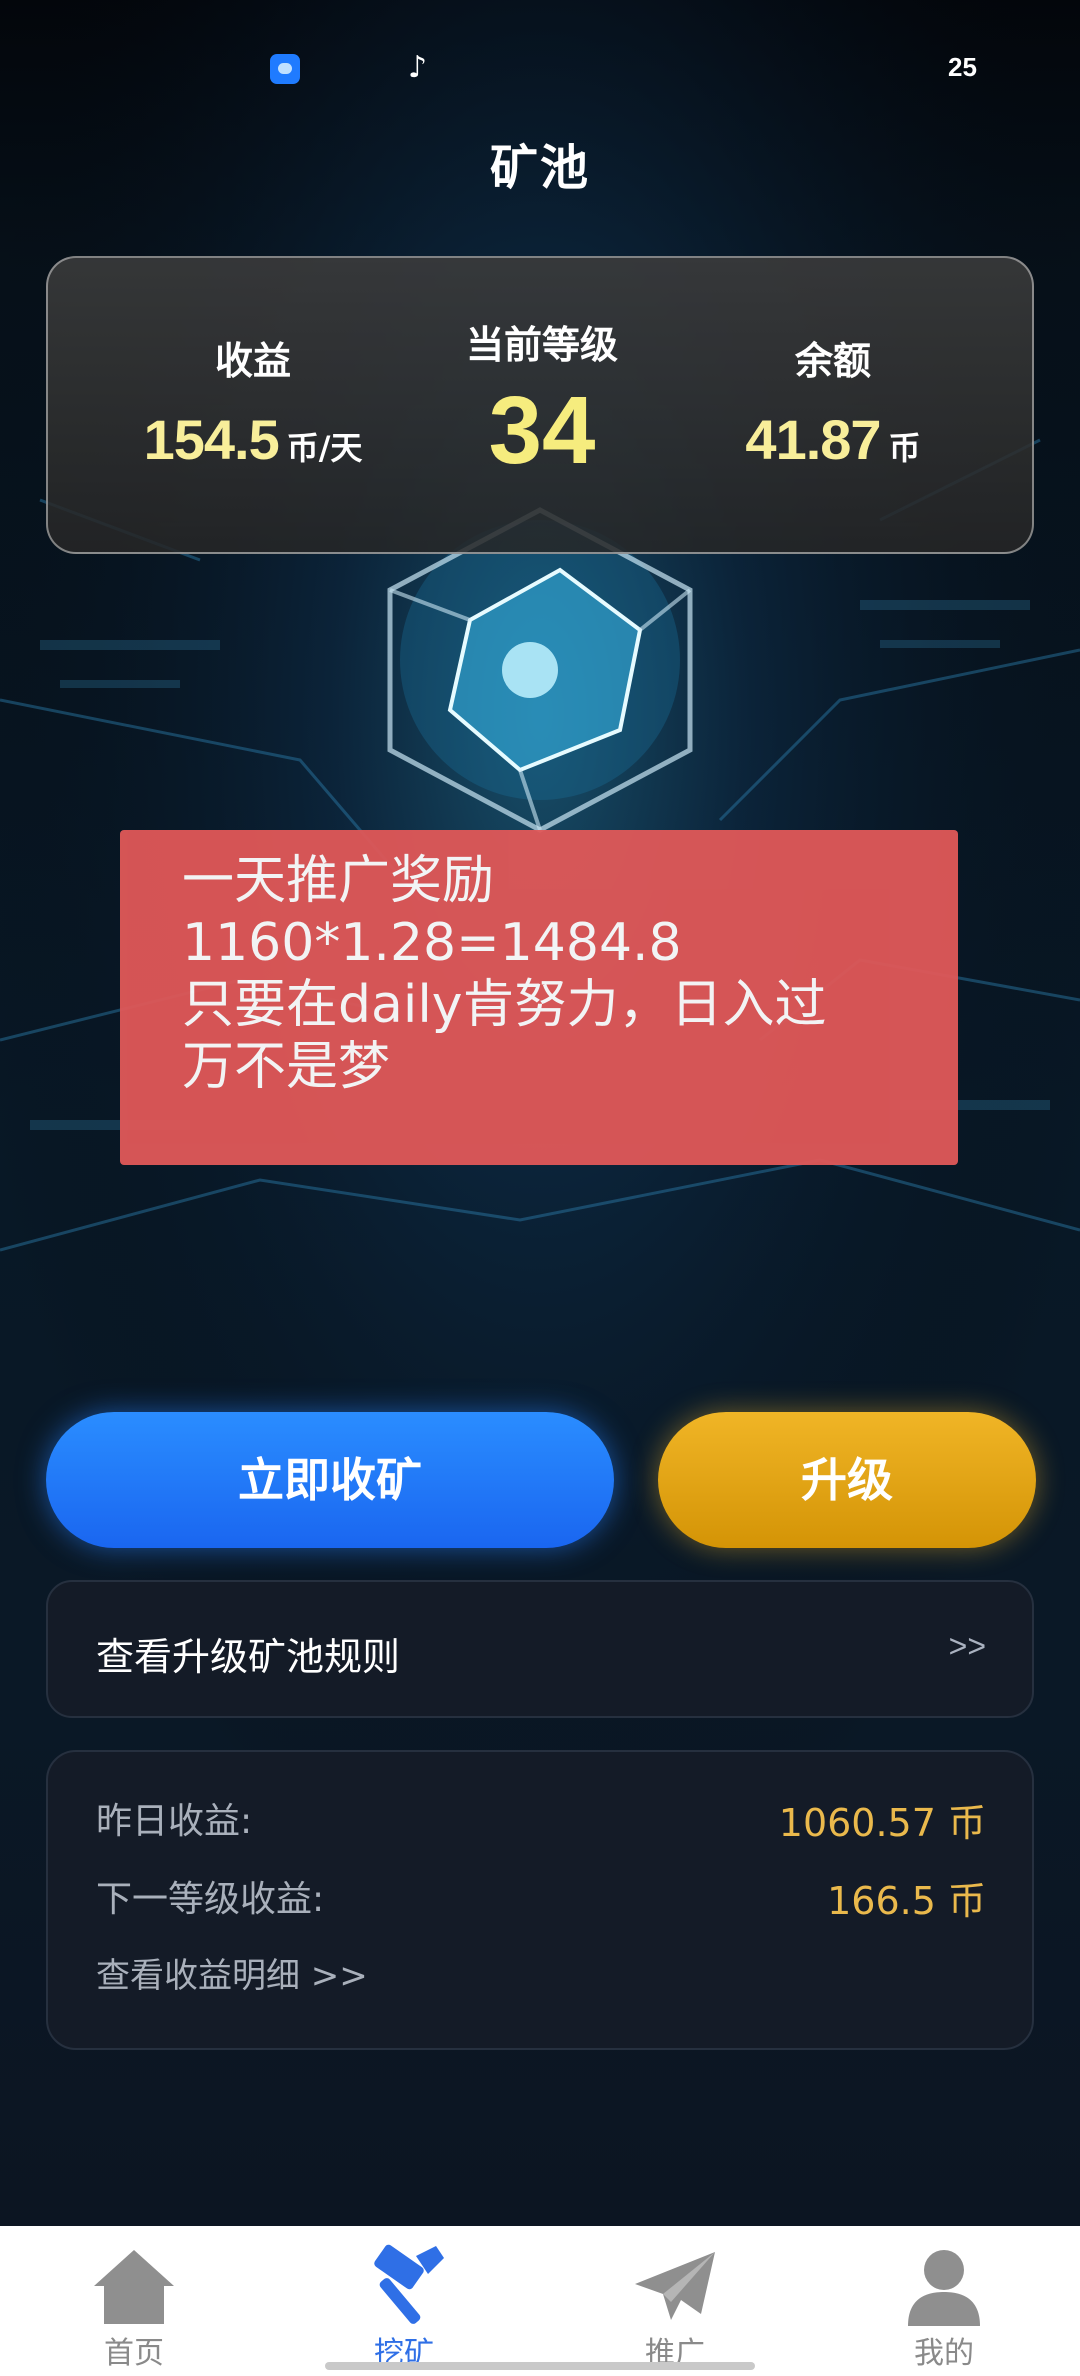  Describe the element at coordinates (967, 1646) in the screenshot. I see `chevron-right-icon: >>` at that location.